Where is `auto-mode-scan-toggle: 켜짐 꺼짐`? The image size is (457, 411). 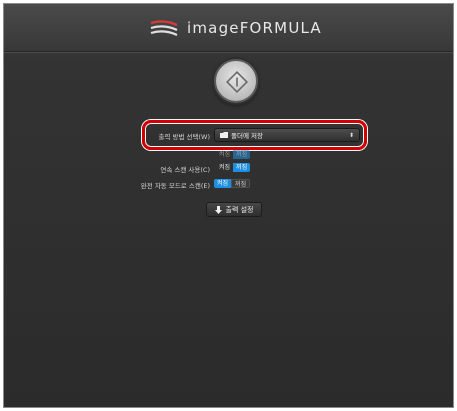
auto-mode-scan-toggle: 켜짐 꺼짐 is located at coordinates (232, 183).